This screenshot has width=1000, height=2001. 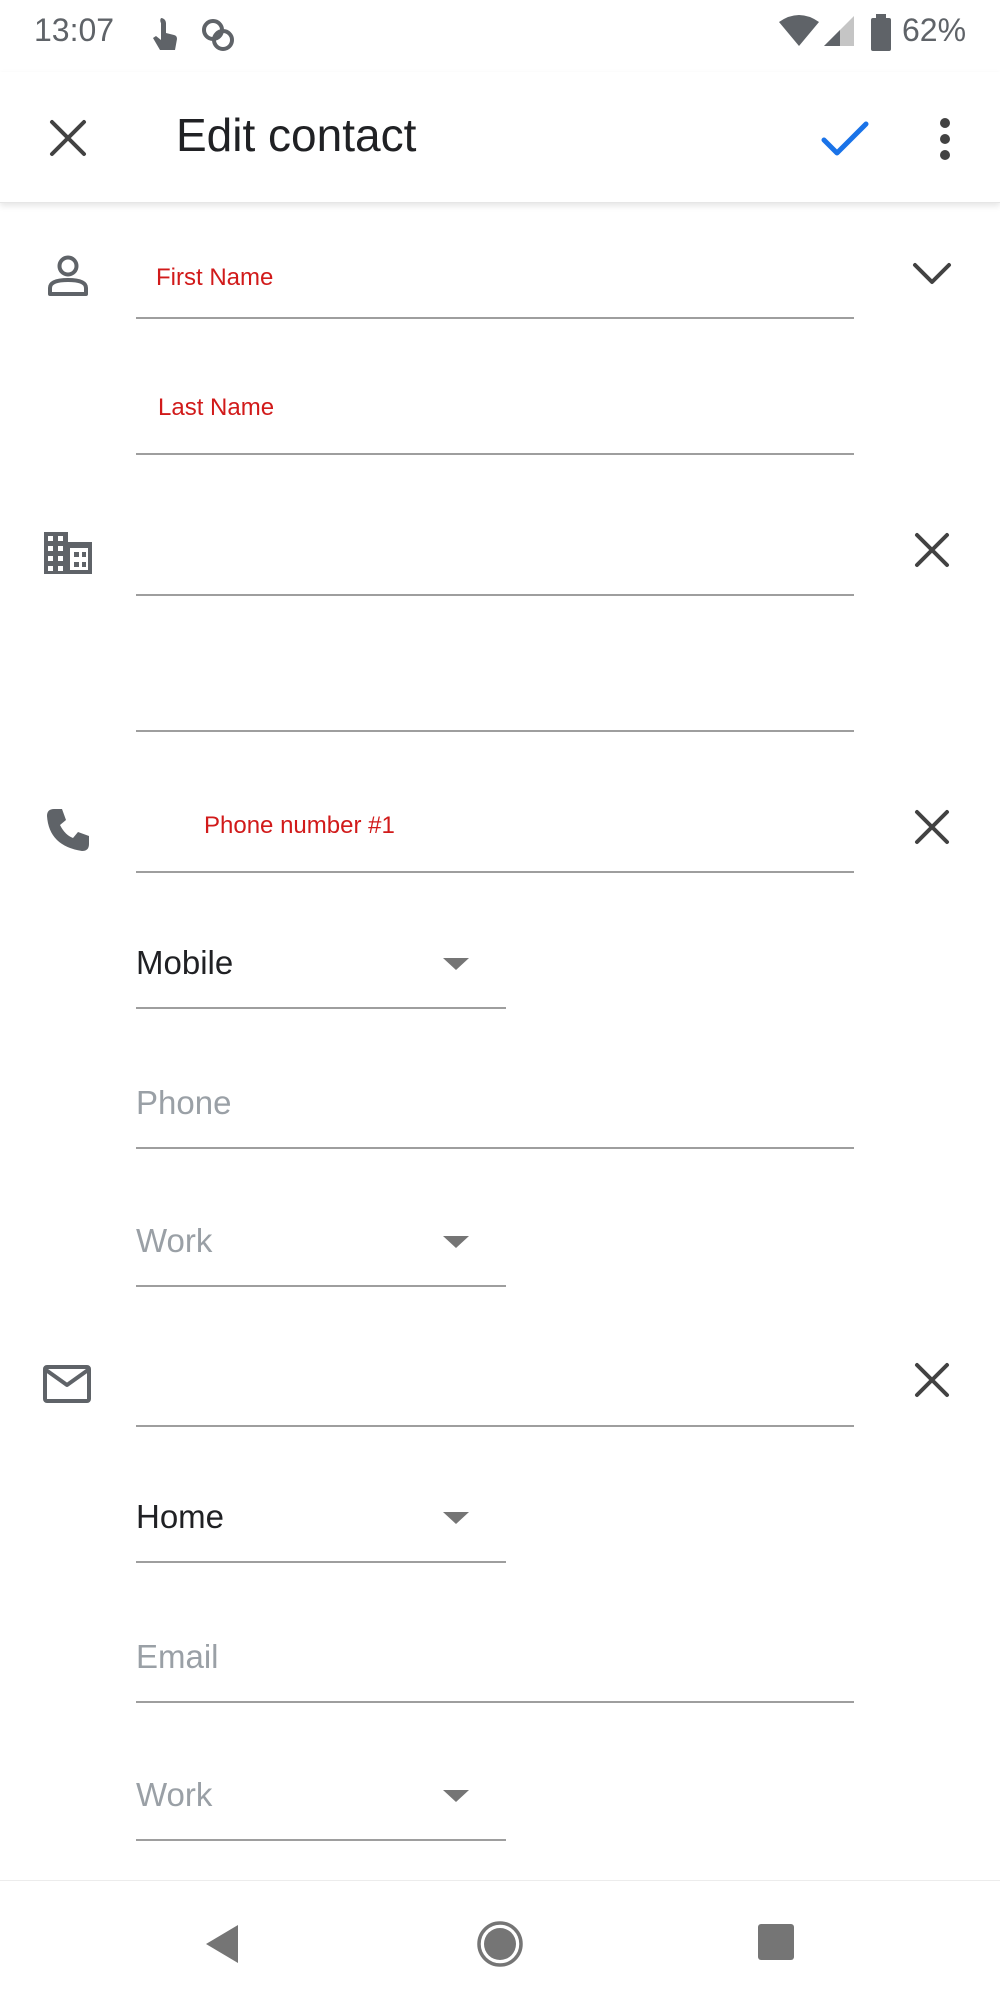 I want to click on email-1-input, so click(x=495, y=1426).